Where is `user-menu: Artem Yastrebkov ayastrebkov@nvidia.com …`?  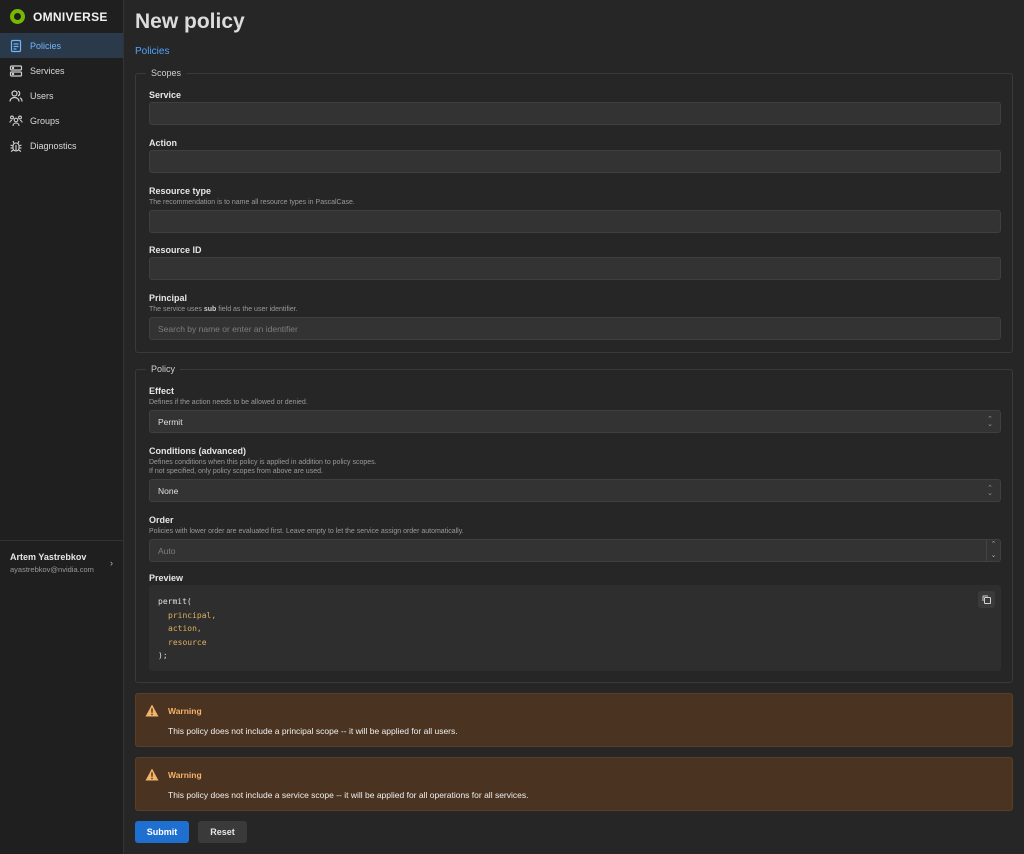 user-menu: Artem Yastrebkov ayastrebkov@nvidia.com … is located at coordinates (61, 563).